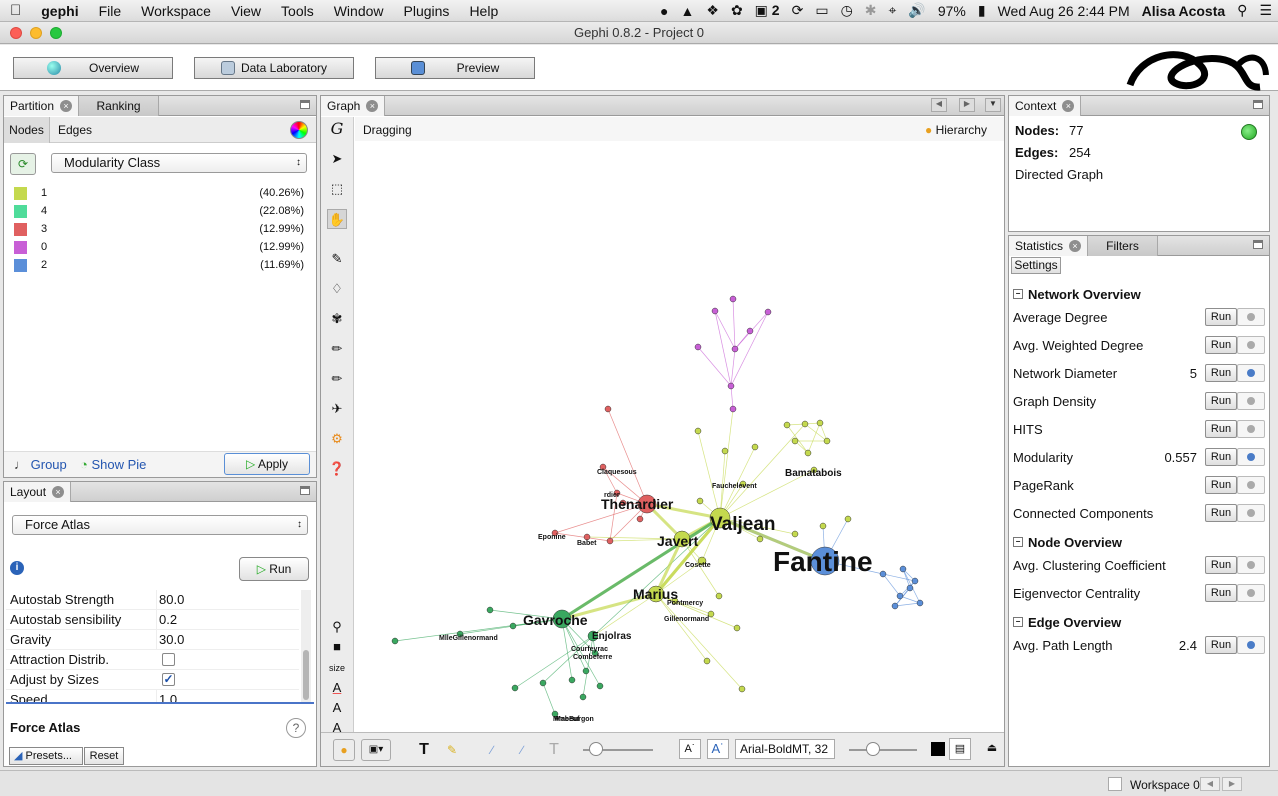 Image resolution: width=1278 pixels, height=796 pixels. I want to click on drag-hand-icon: ✋, so click(337, 219).